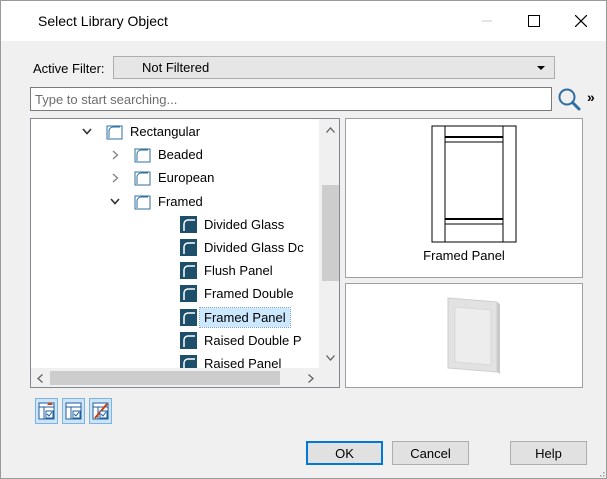 The image size is (607, 479). I want to click on scroll-right-button, so click(310, 377).